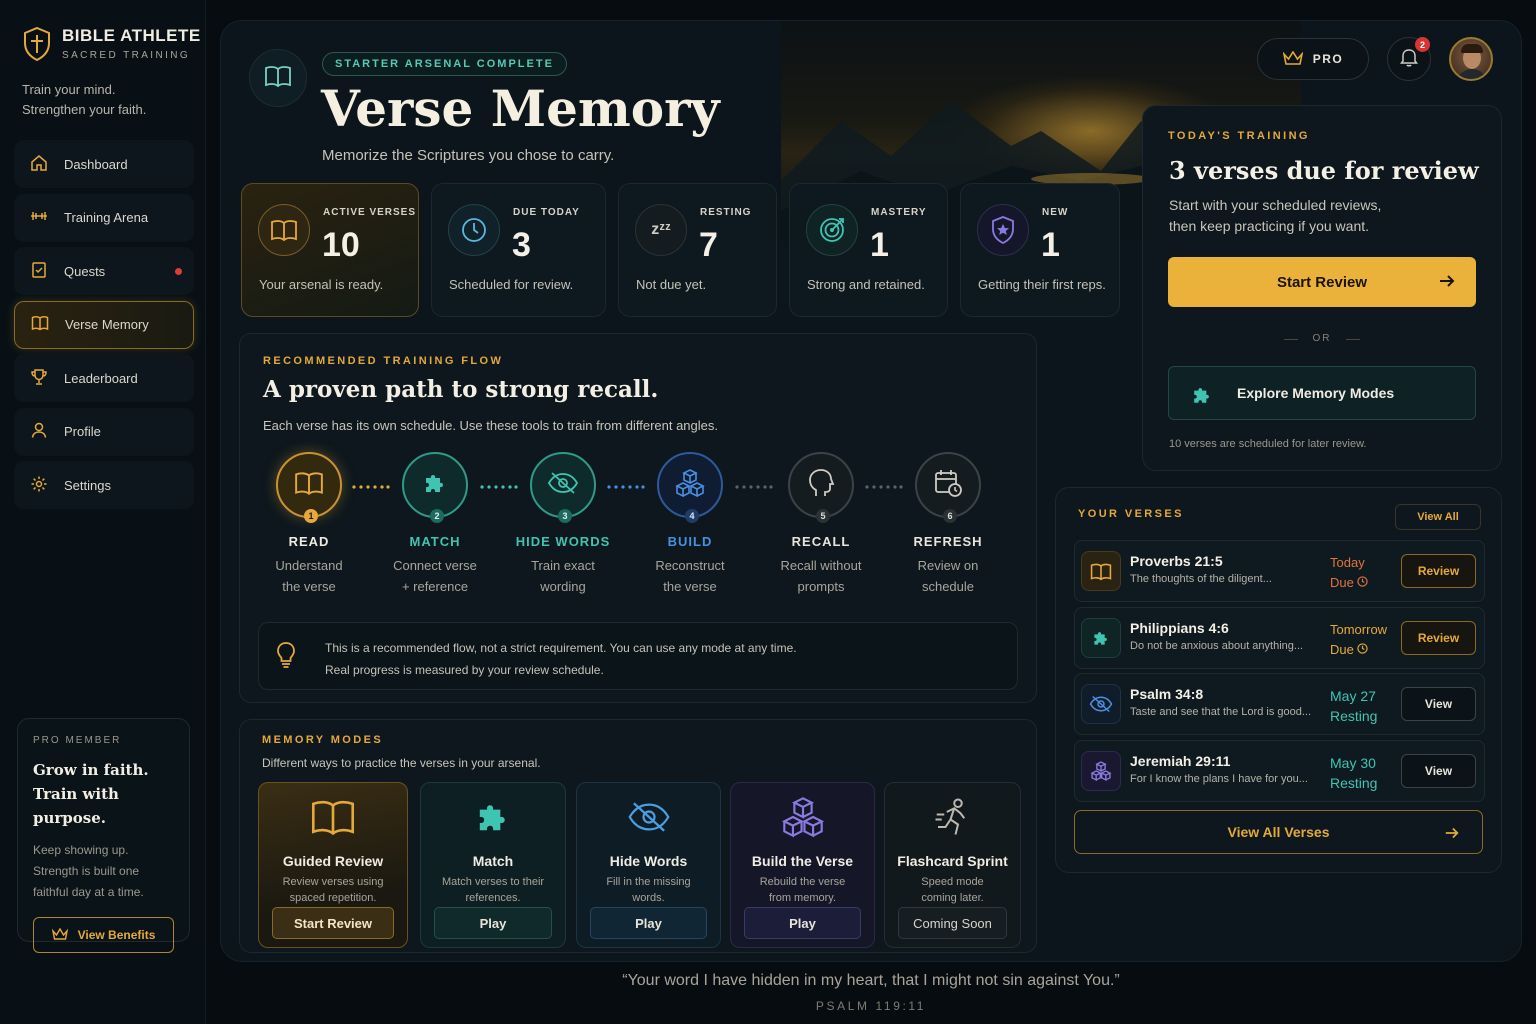  What do you see at coordinates (948, 576) in the screenshot?
I see `step-desc: Review on schedule` at bounding box center [948, 576].